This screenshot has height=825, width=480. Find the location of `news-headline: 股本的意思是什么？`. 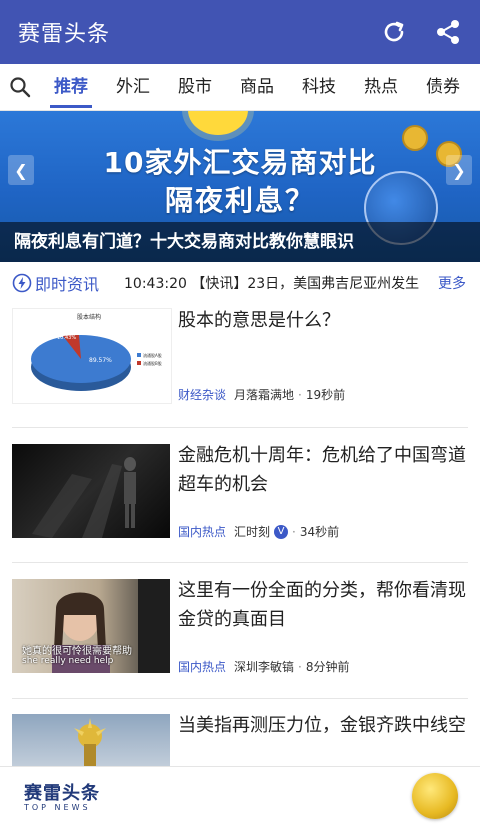

news-headline: 股本的意思是什么？ is located at coordinates (324, 320).